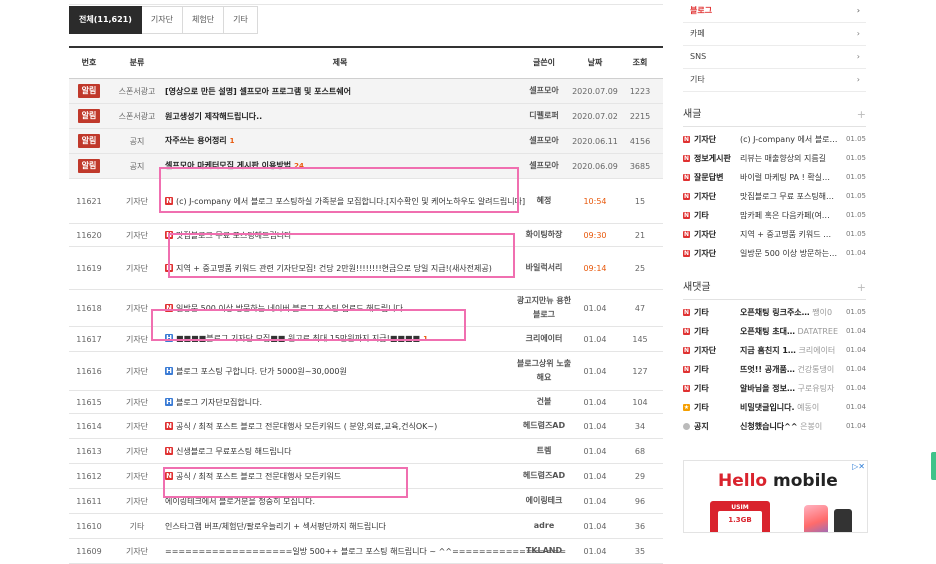 This screenshot has width=936, height=564. What do you see at coordinates (275, 526) in the screenshot?
I see `post-title-link: 인스타그램 버프/체험단/팔로우늘리기 + 섹서평단까지 해드립니다` at bounding box center [275, 526].